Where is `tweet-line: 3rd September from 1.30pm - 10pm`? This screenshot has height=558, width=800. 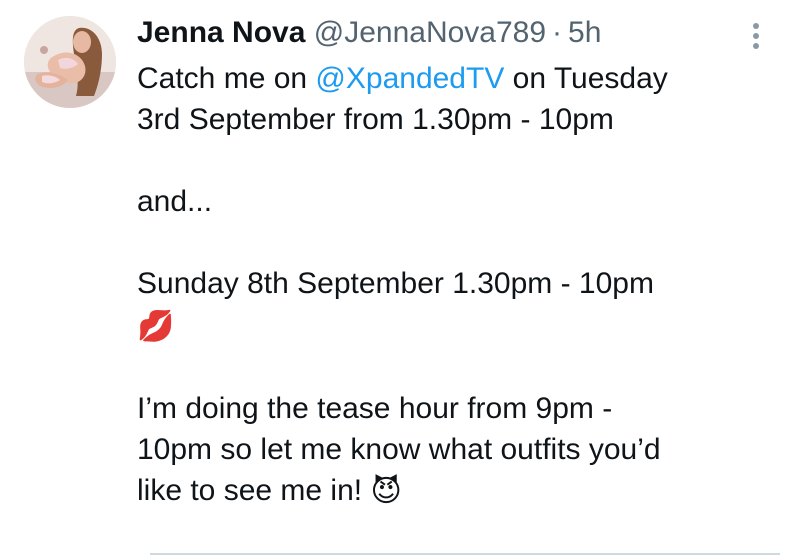 tweet-line: 3rd September from 1.30pm - 10pm is located at coordinates (375, 119).